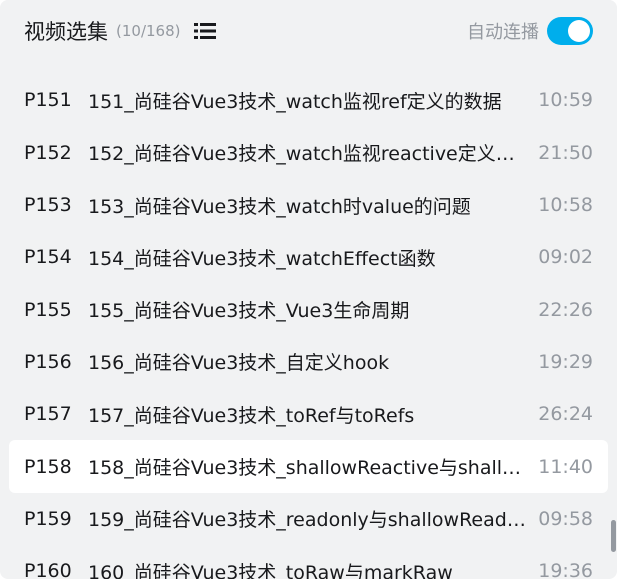  Describe the element at coordinates (565, 361) in the screenshot. I see `episode-duration: 19:29` at that location.